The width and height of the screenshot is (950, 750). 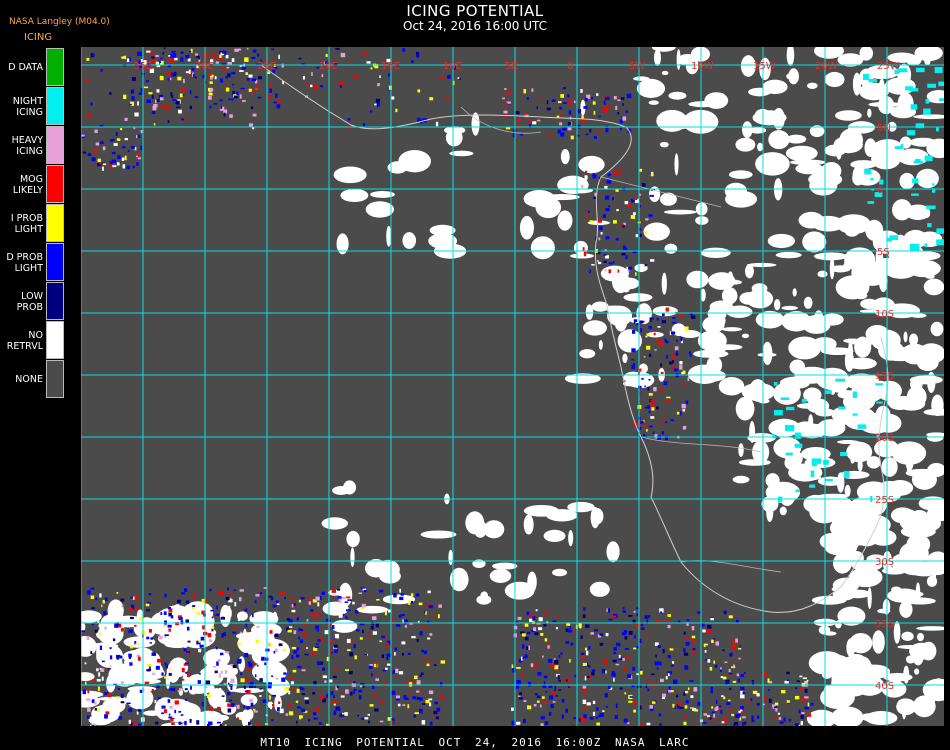 I want to click on lon-label: 25W, so click(x=888, y=66).